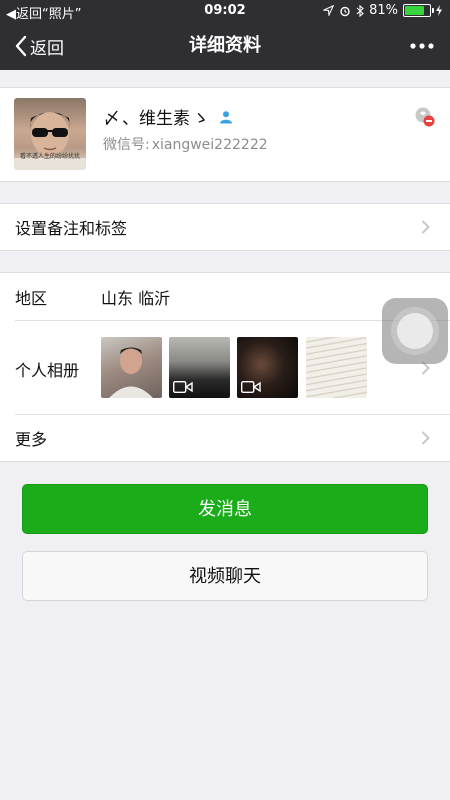  I want to click on avatar-caption: 看不透人生的纷纷扰扰, so click(49, 156).